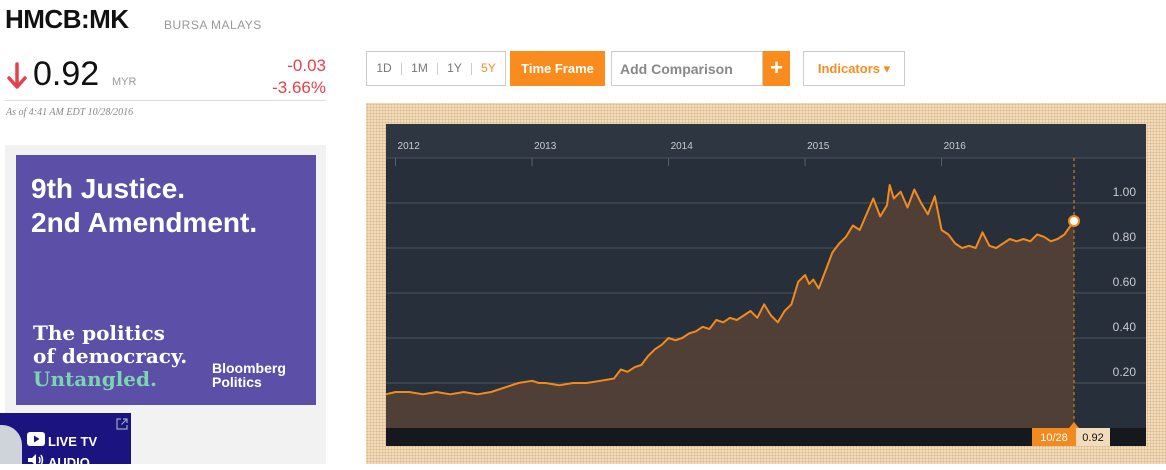 The height and width of the screenshot is (470, 1166). What do you see at coordinates (95, 379) in the screenshot?
I see `ad-subline-3: Untangled.` at bounding box center [95, 379].